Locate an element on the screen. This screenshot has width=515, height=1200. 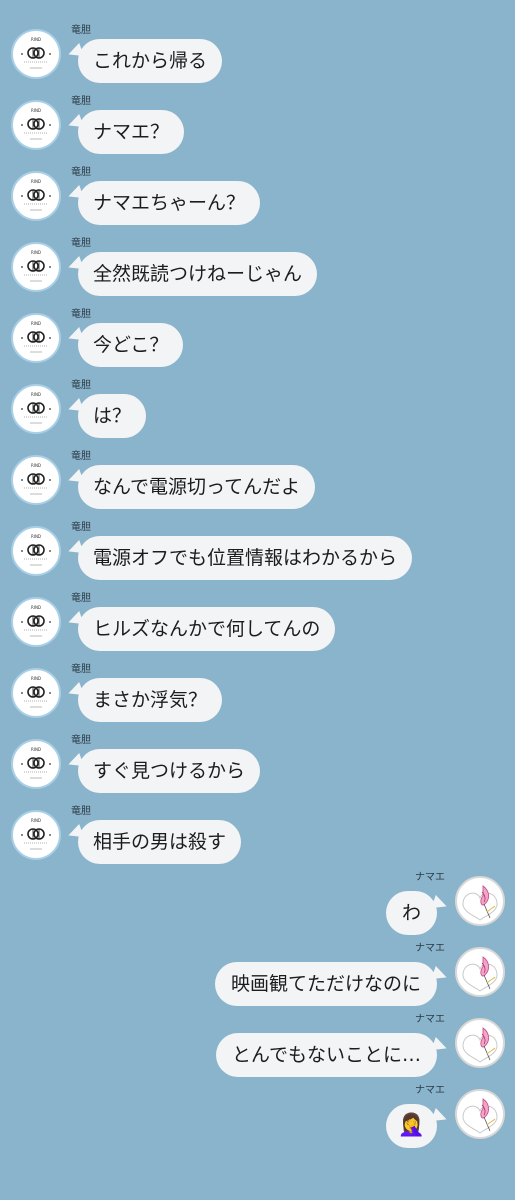
message-bubble: ヒルズなんかで何してんの is located at coordinates (207, 629).